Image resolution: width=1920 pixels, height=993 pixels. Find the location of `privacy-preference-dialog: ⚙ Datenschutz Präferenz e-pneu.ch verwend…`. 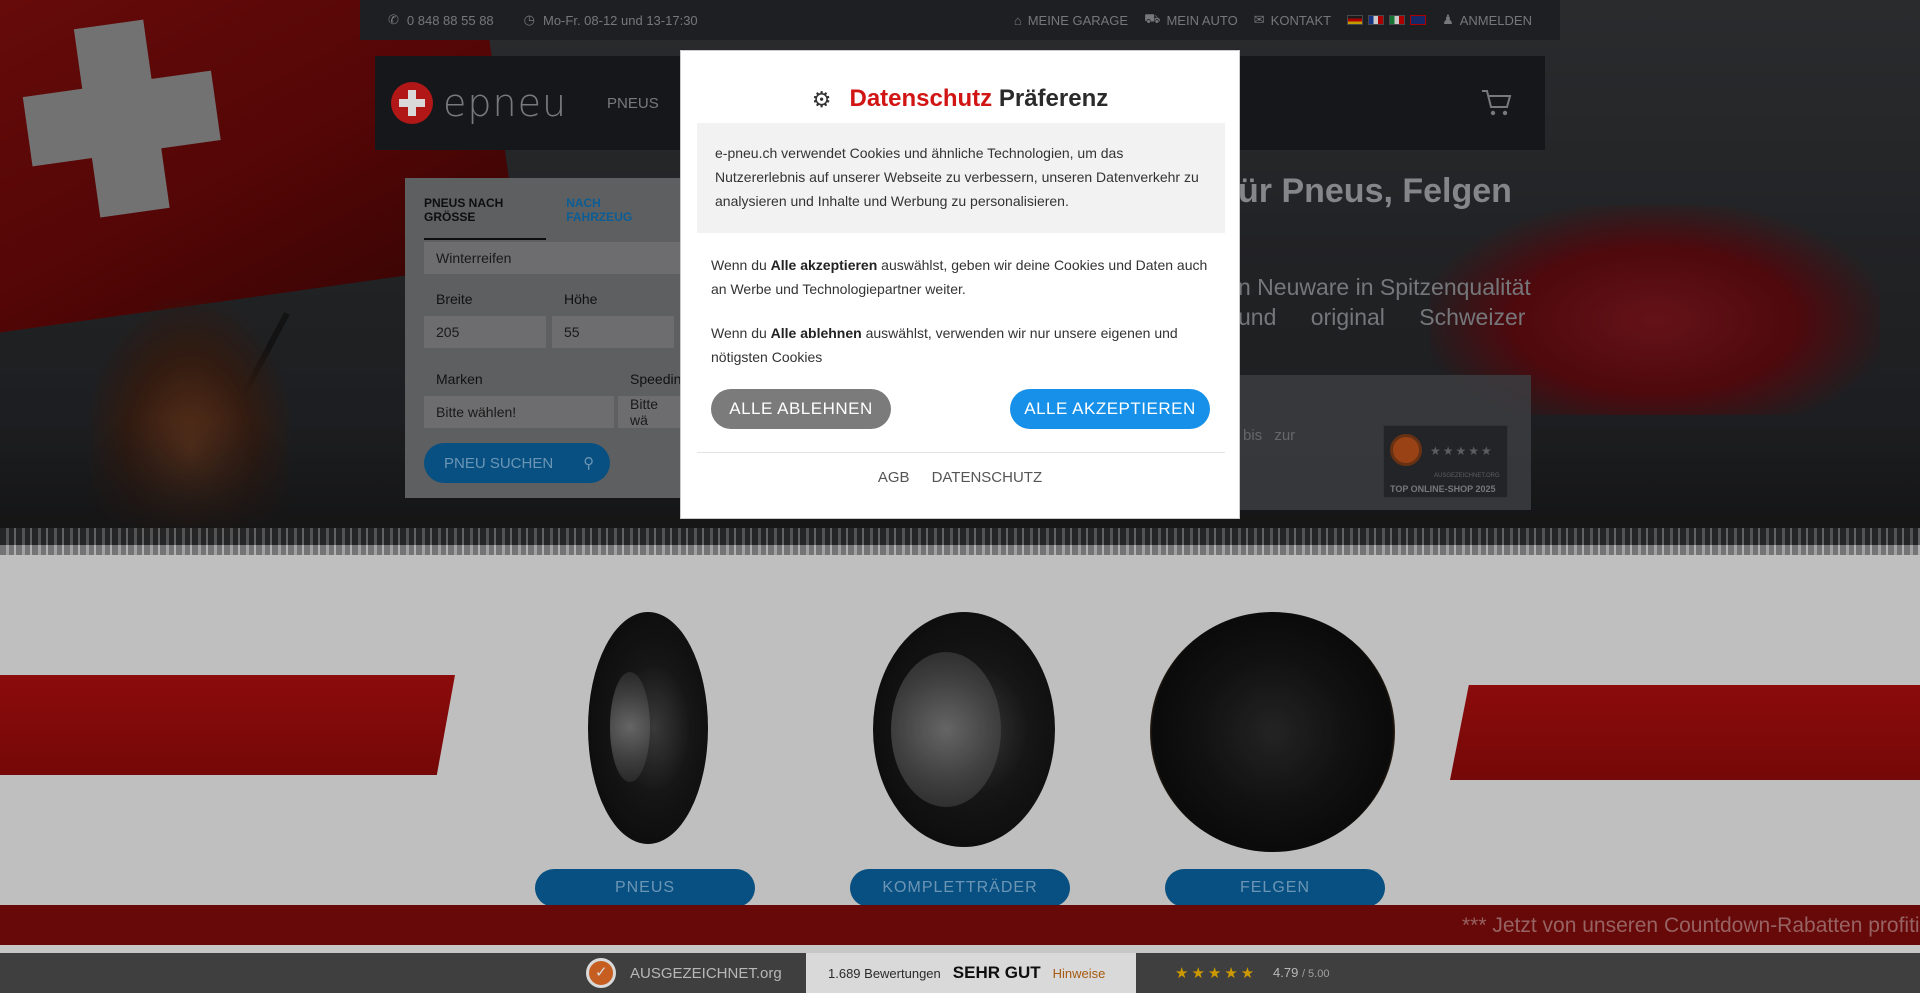

privacy-preference-dialog: ⚙ Datenschutz Präferenz e-pneu.ch verwend… is located at coordinates (960, 284).